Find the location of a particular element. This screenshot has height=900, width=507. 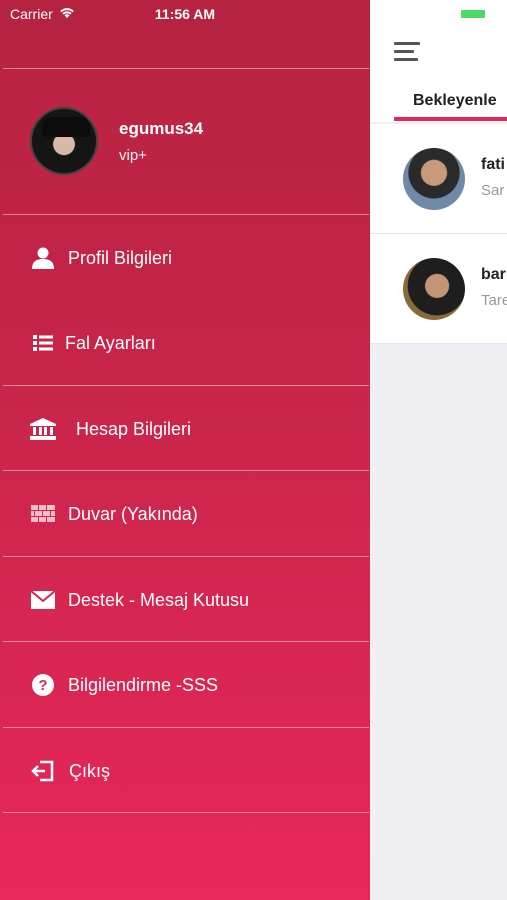

menu-item-destek: Destek - Mesaj Kutusu is located at coordinates (185, 600).